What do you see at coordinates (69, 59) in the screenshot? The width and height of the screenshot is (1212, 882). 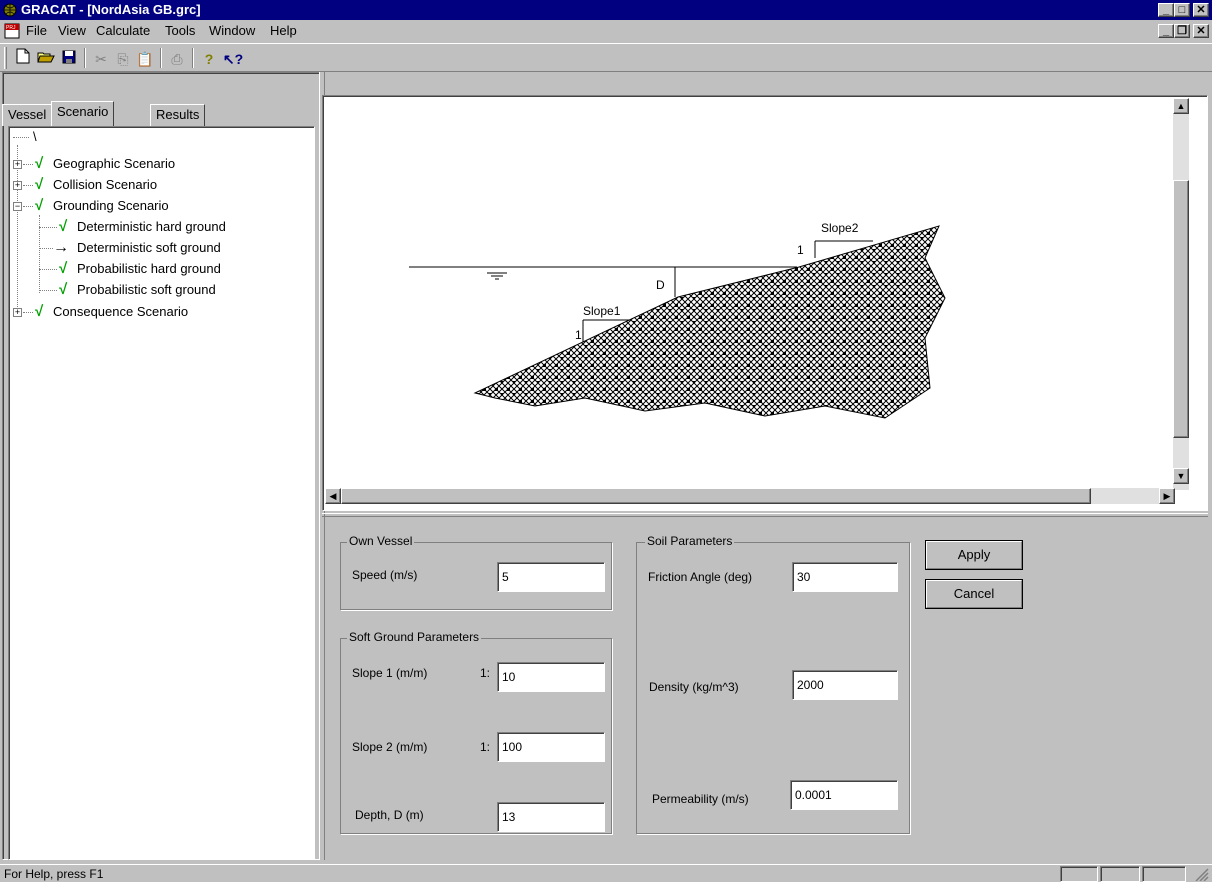 I see `save-icon` at bounding box center [69, 59].